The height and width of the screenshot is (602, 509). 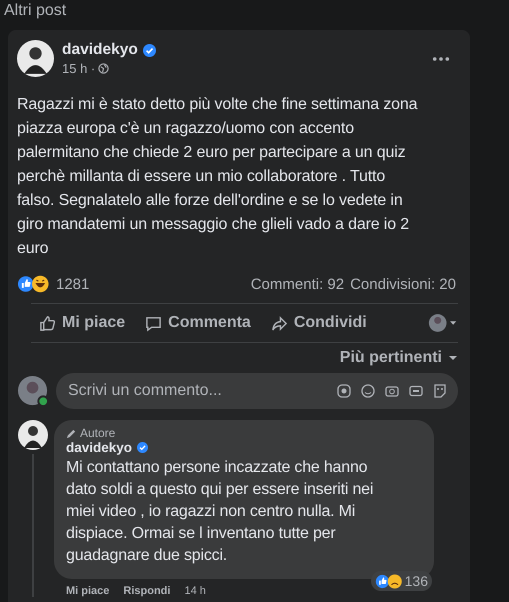 I want to click on action-button: Mi piace, so click(x=78, y=323).